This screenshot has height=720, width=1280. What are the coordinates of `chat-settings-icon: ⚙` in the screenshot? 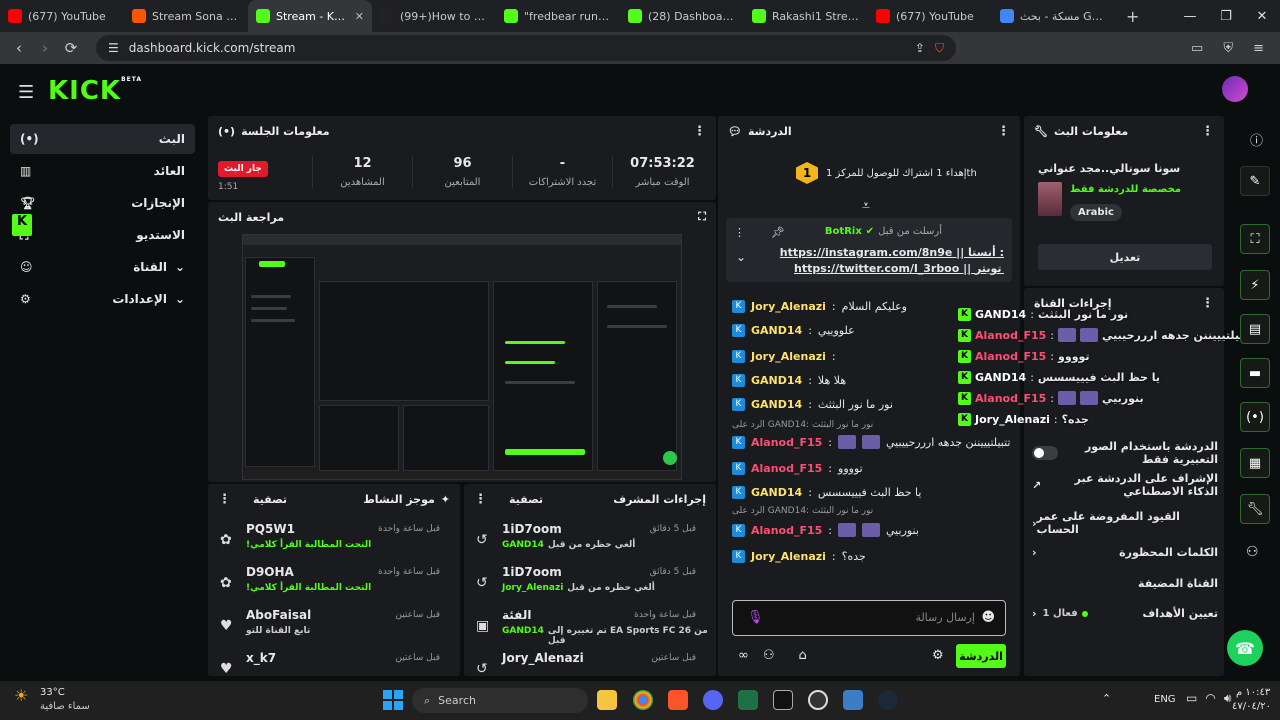 It's located at (938, 655).